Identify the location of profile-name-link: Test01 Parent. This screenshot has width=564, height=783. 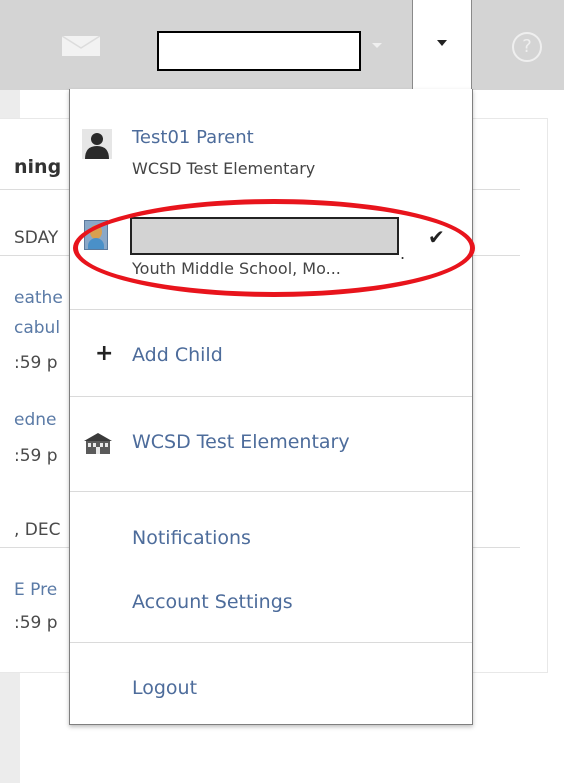
(193, 137).